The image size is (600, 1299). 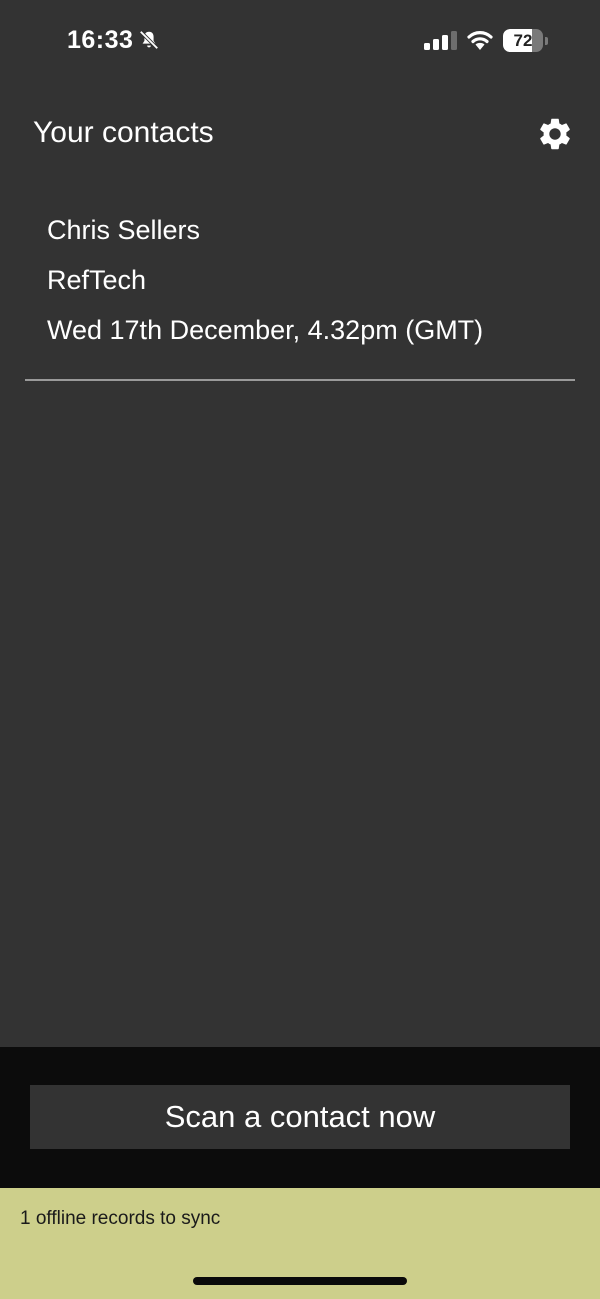 What do you see at coordinates (480, 40) in the screenshot?
I see `wifi-icon` at bounding box center [480, 40].